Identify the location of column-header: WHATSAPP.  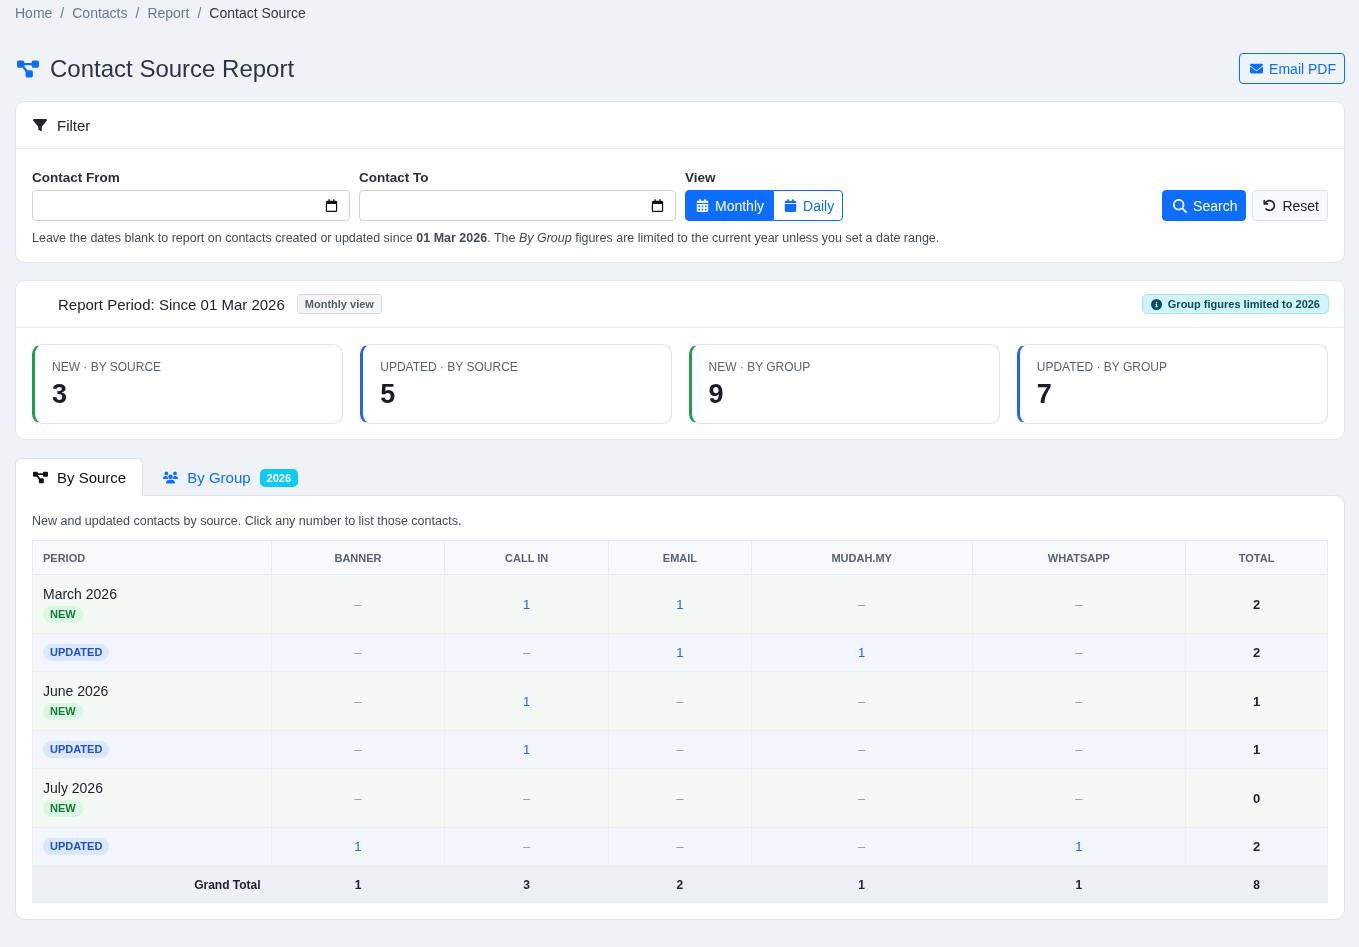
(1079, 557).